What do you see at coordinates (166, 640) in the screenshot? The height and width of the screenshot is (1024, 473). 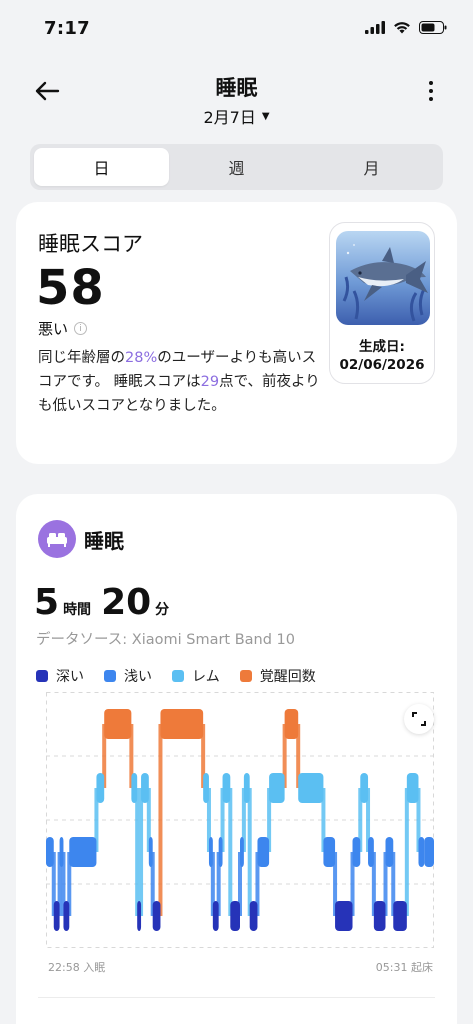 I see `data-source: データソース: Xiaomi Smart Band 10` at bounding box center [166, 640].